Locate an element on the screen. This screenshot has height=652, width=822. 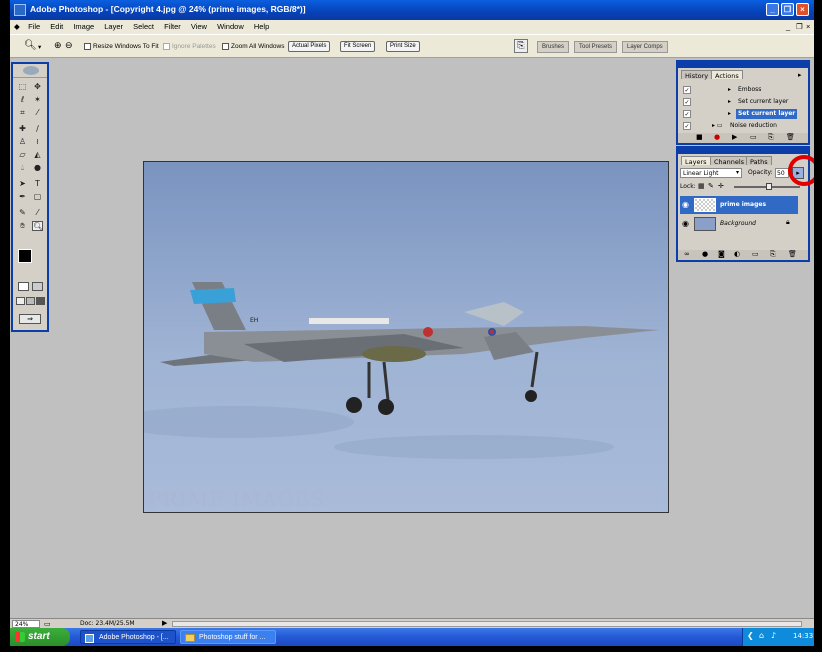
status-preview-icon: ▭ is located at coordinates (47, 624).